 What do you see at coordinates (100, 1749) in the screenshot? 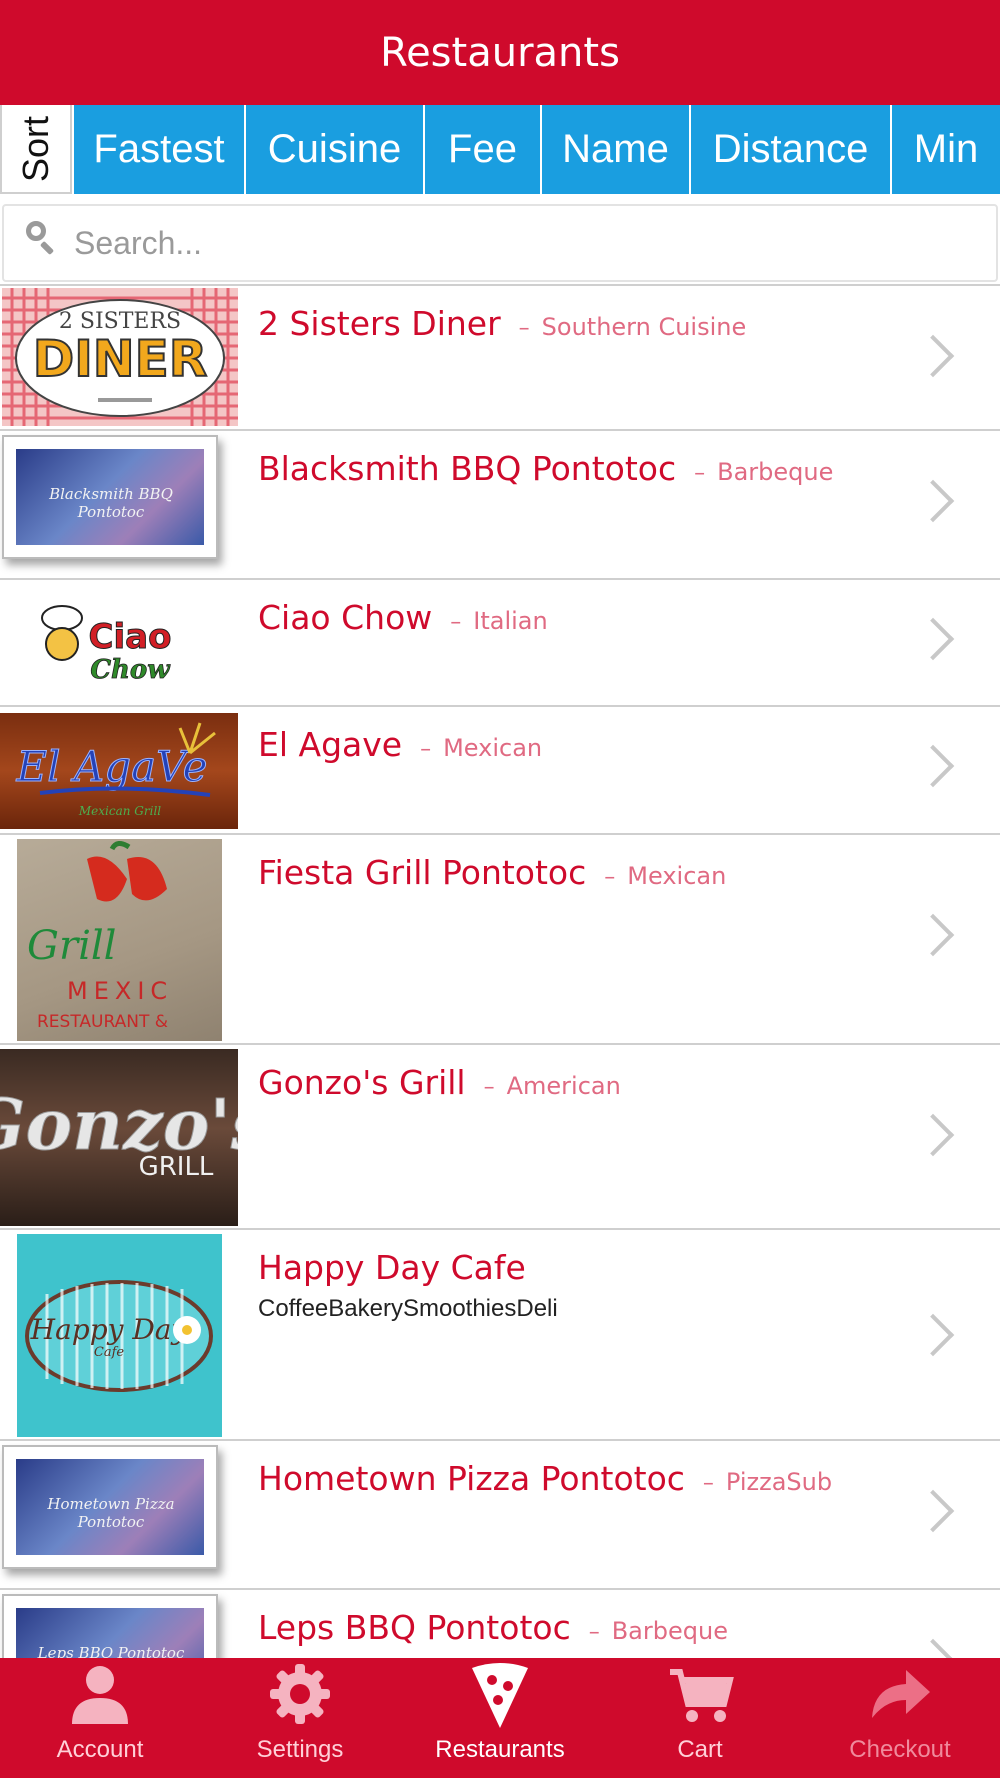
I see `tab-label: Account` at bounding box center [100, 1749].